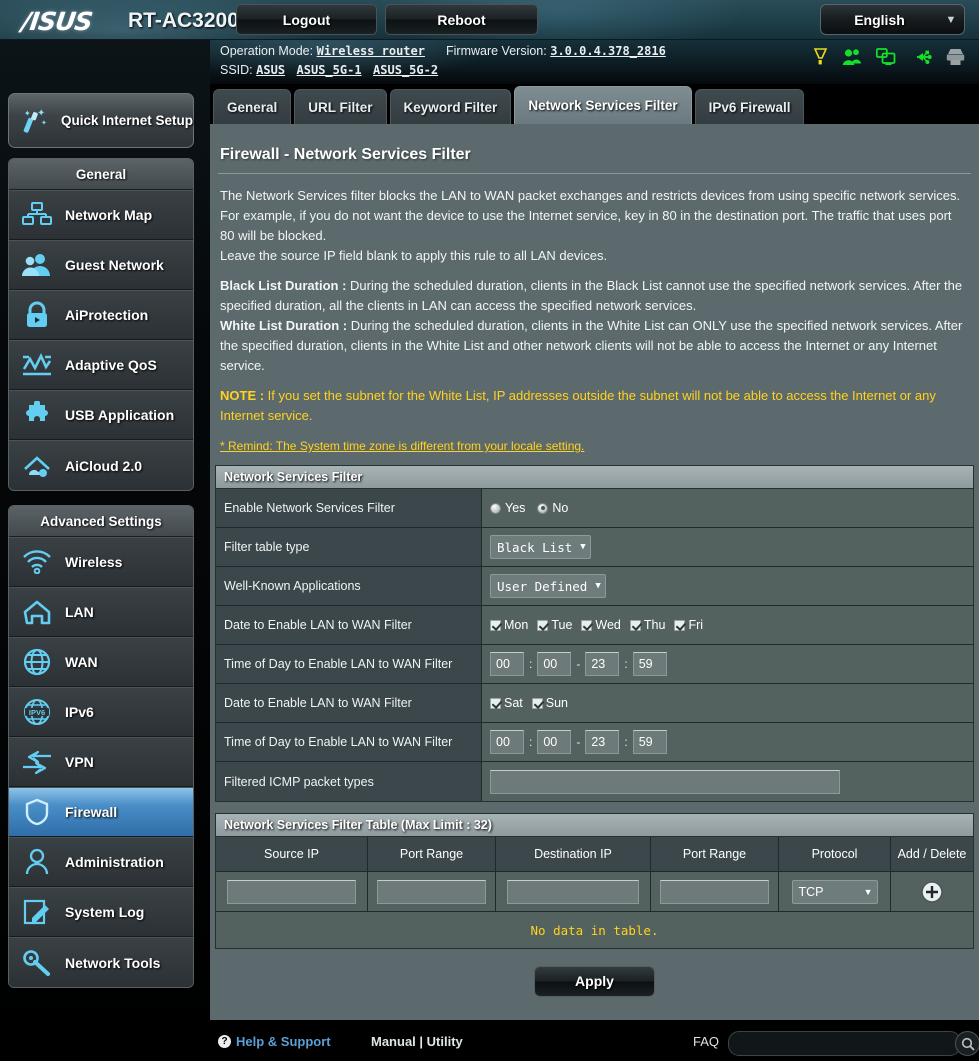 Image resolution: width=979 pixels, height=1061 pixels. Describe the element at coordinates (37, 912) in the screenshot. I see `pencil-note-icon` at that location.